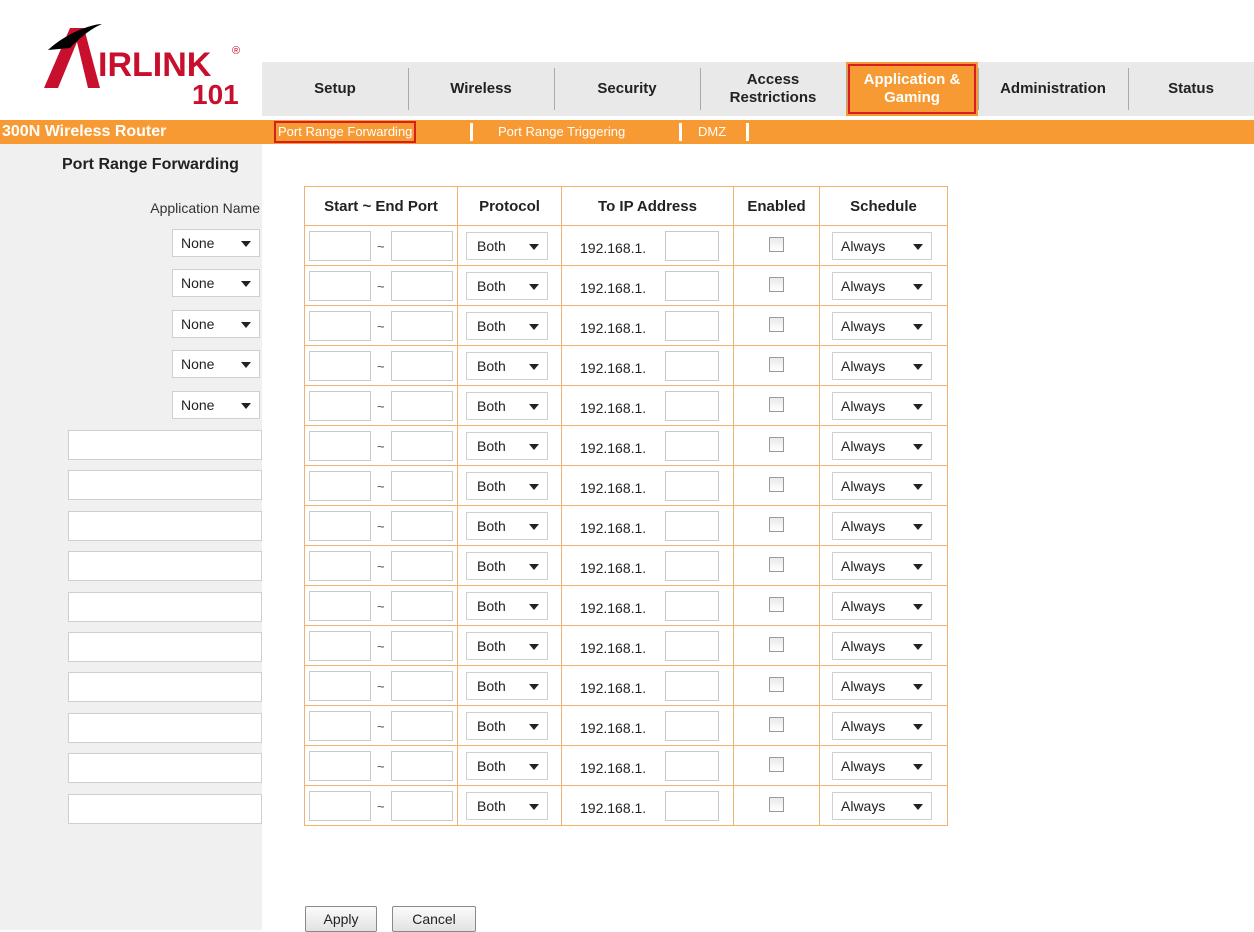 The image size is (1254, 932). I want to click on nav-tab-wireless: Wireless, so click(481, 89).